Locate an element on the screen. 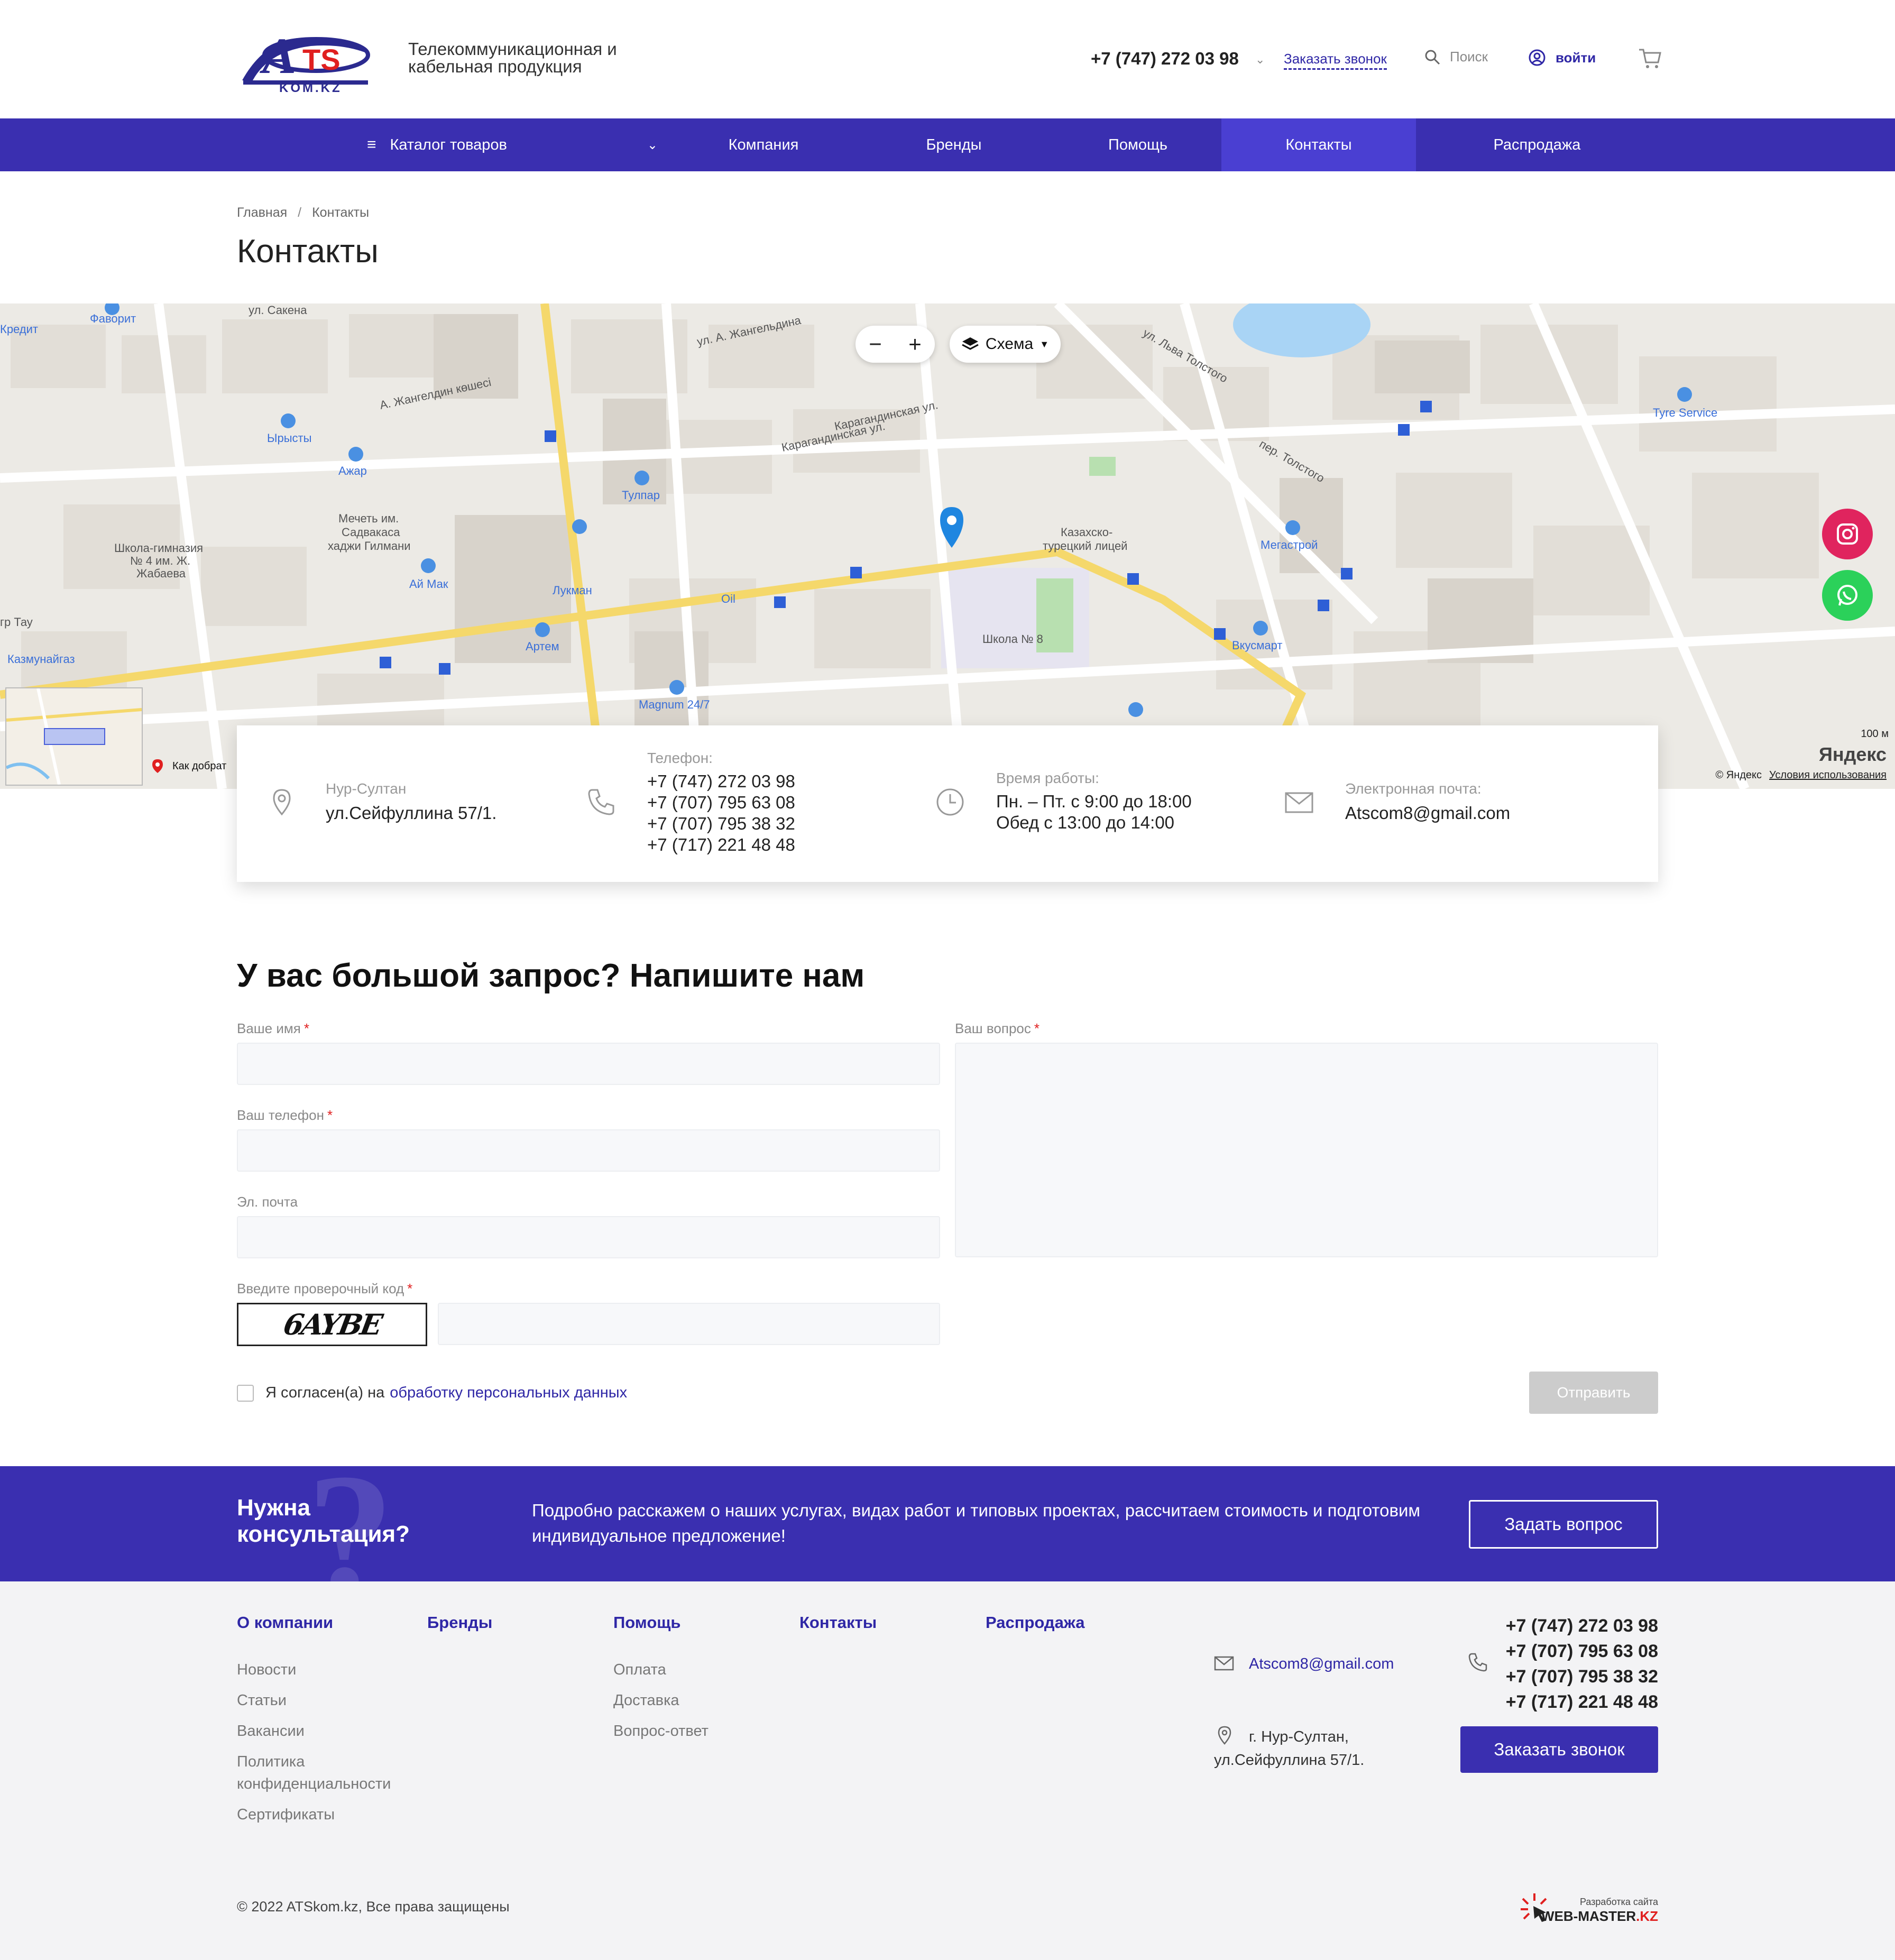  instagram-button is located at coordinates (1847, 534).